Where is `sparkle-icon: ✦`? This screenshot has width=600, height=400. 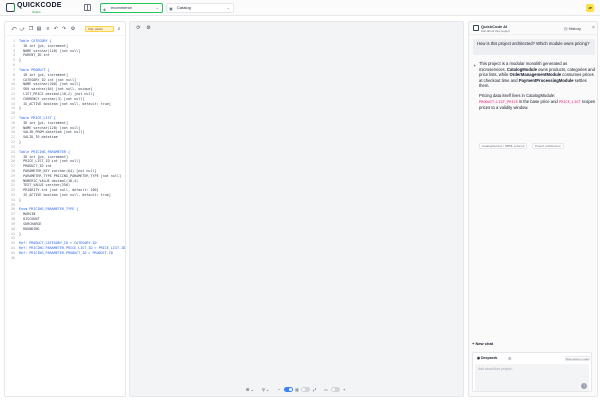 sparkle-icon: ✦ is located at coordinates (475, 65).